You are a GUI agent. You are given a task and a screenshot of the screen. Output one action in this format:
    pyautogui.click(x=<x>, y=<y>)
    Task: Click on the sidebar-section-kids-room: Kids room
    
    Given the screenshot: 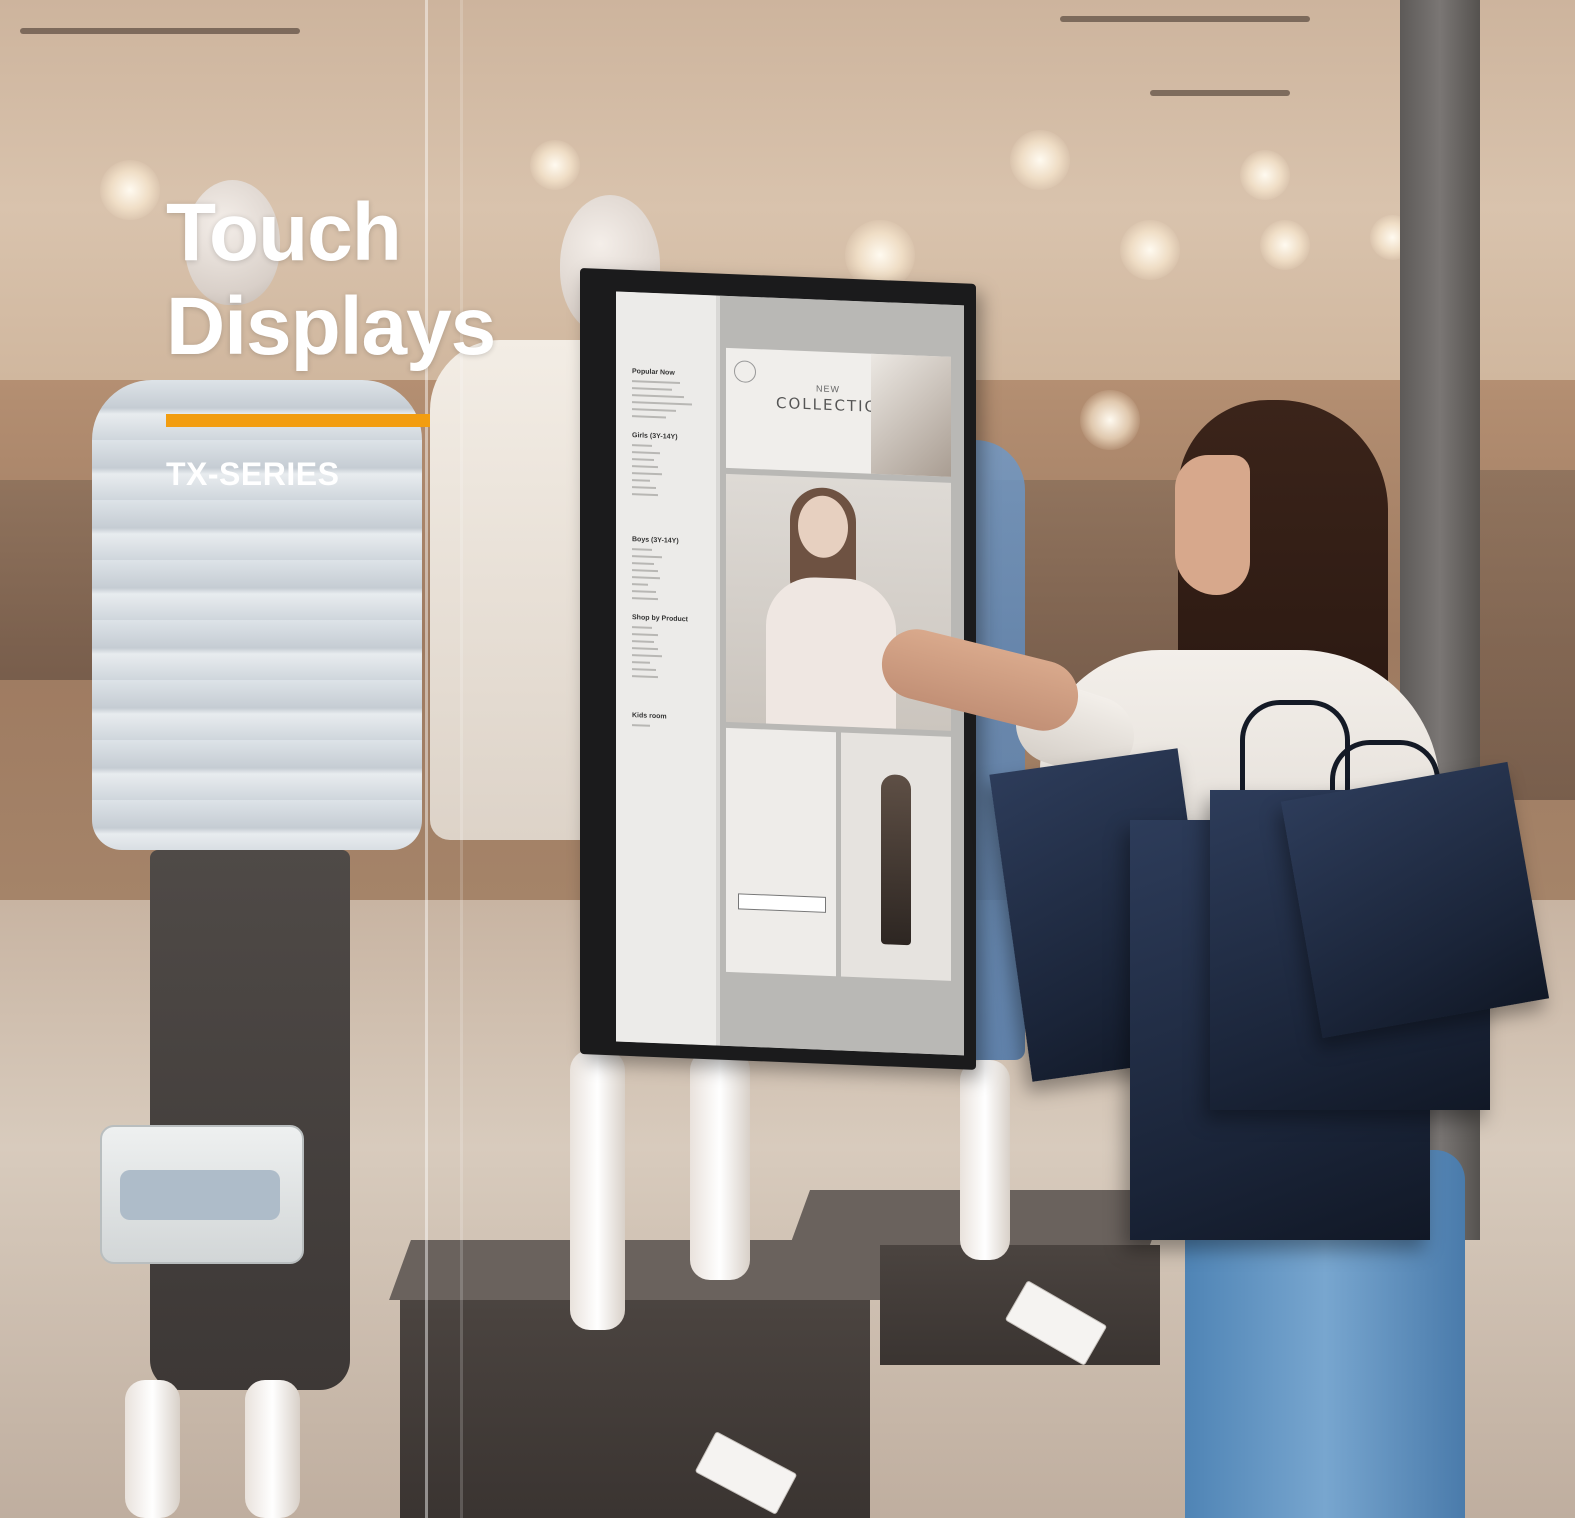 What is the action you would take?
    pyautogui.click(x=649, y=716)
    